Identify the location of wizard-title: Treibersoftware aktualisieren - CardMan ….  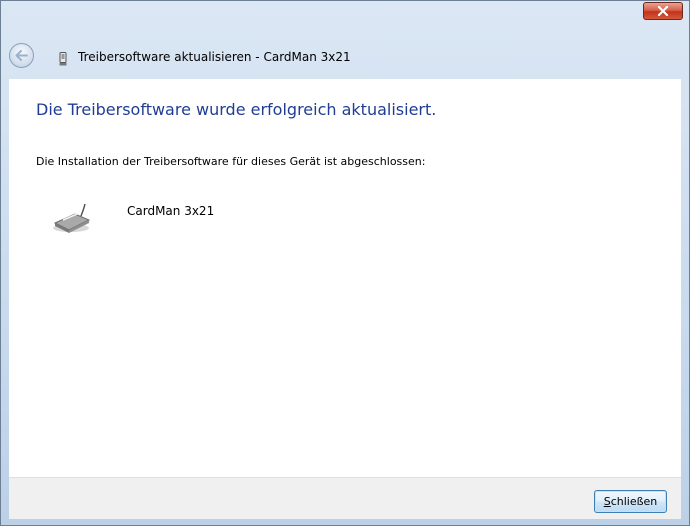
(214, 57).